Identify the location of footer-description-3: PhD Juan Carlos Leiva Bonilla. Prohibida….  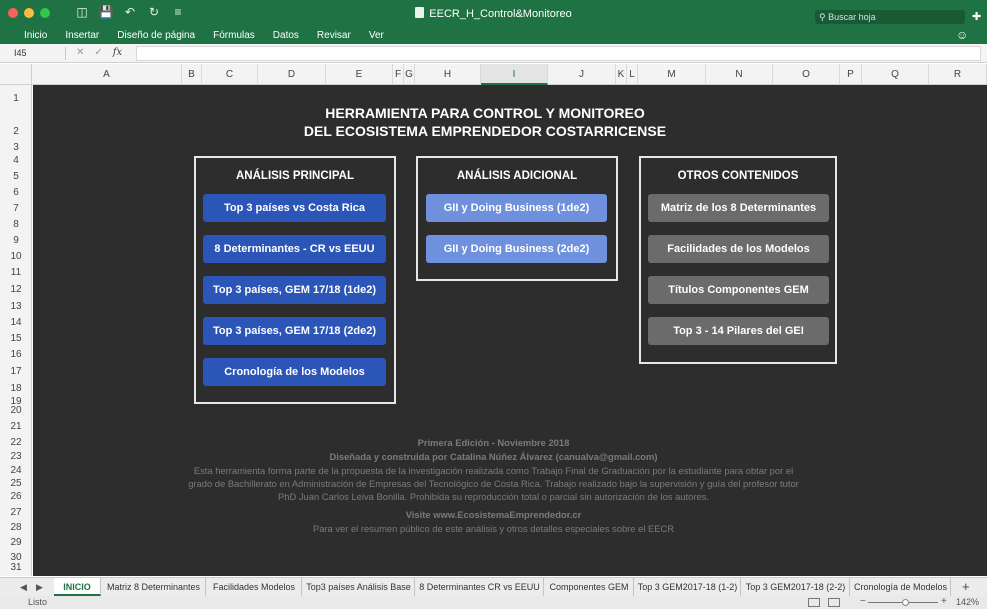
(493, 496).